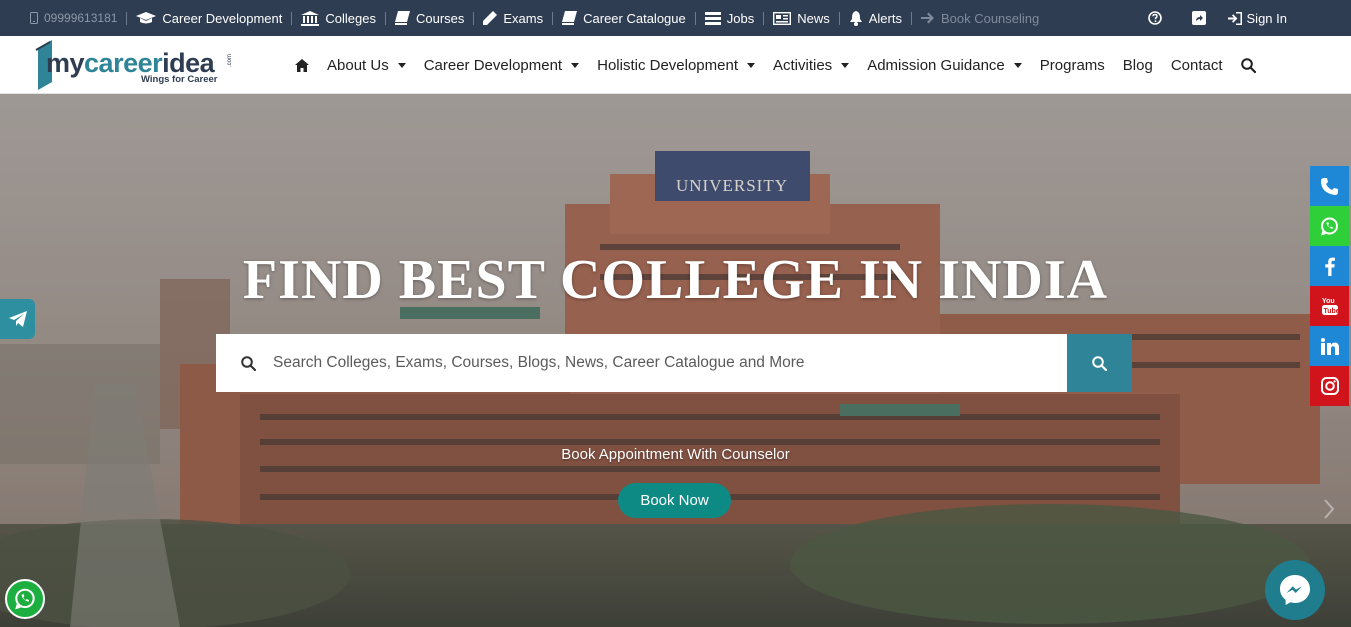 The height and width of the screenshot is (627, 1351). I want to click on whatsapp-share-button, so click(1329, 226).